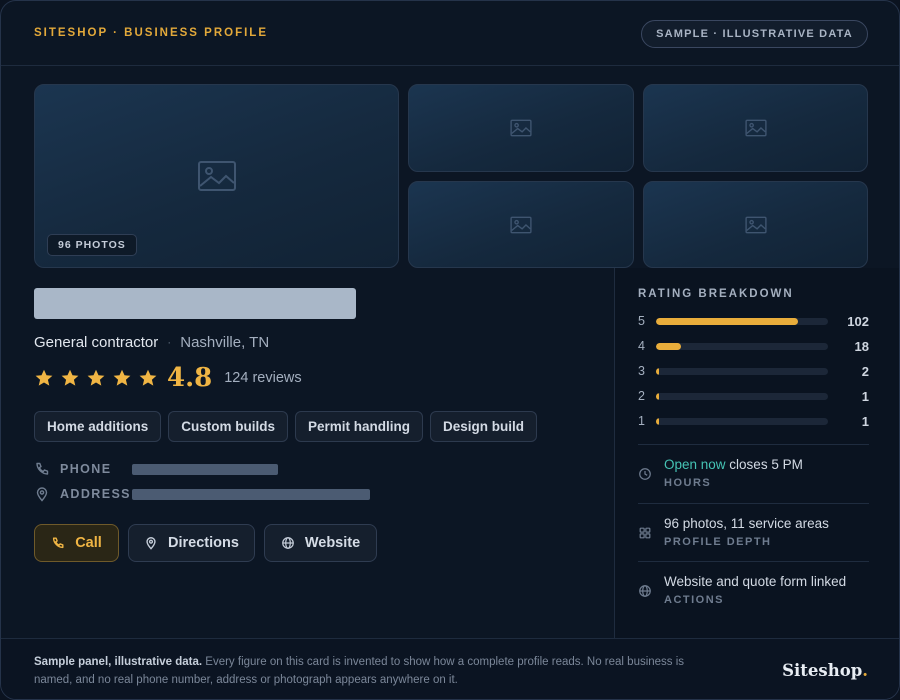 The height and width of the screenshot is (700, 900). I want to click on service-tag: Design build, so click(484, 426).